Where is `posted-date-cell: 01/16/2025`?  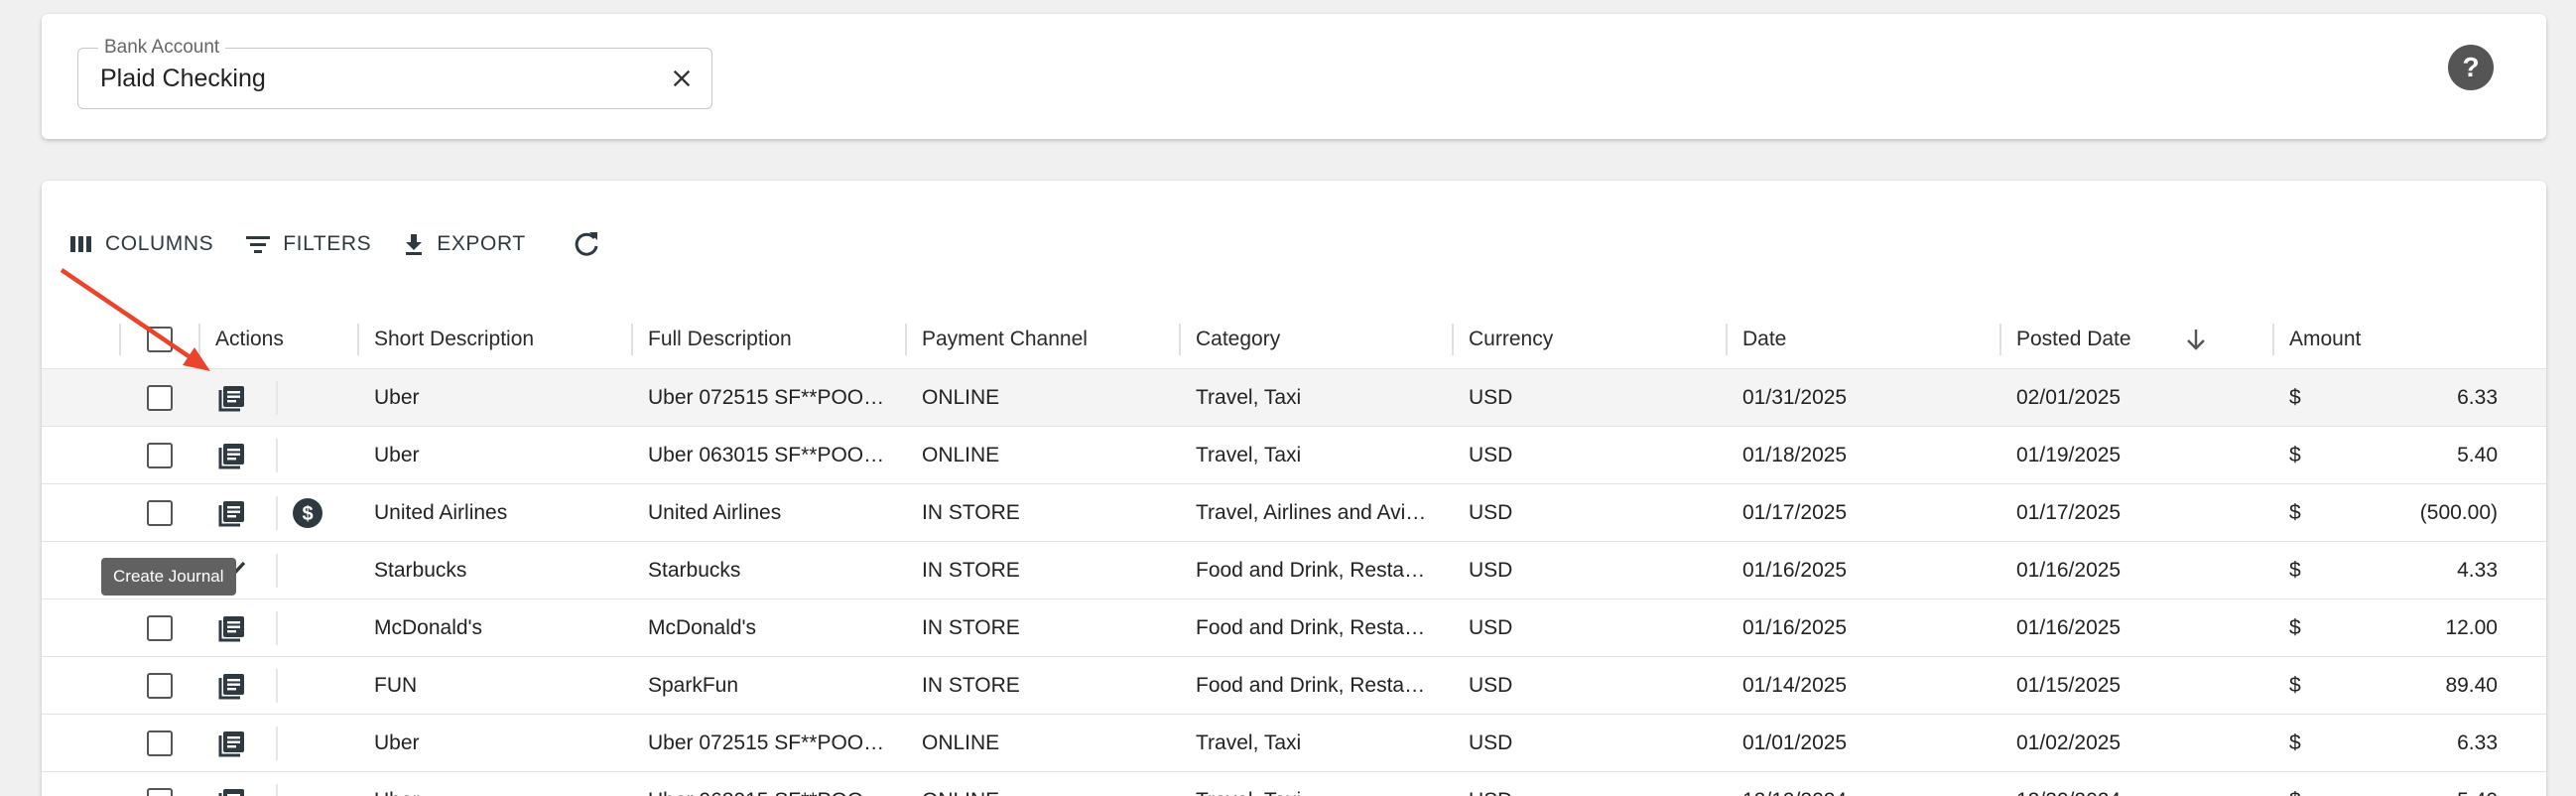
posted-date-cell: 01/16/2025 is located at coordinates (2069, 628).